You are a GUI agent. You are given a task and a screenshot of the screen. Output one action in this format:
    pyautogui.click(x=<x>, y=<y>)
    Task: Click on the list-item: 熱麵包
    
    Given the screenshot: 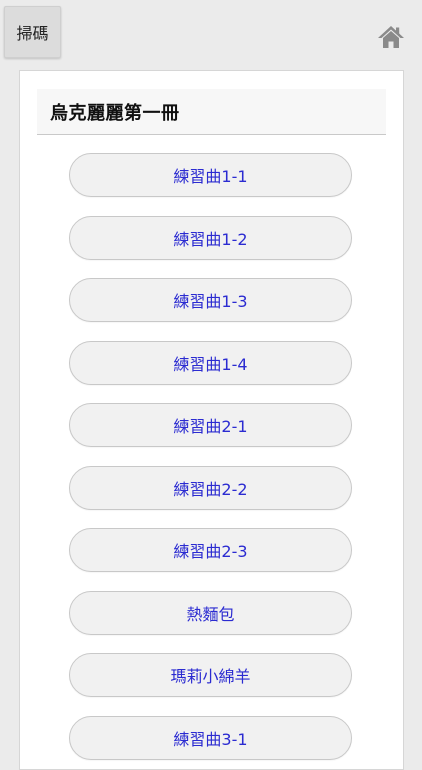 What is the action you would take?
    pyautogui.click(x=210, y=612)
    